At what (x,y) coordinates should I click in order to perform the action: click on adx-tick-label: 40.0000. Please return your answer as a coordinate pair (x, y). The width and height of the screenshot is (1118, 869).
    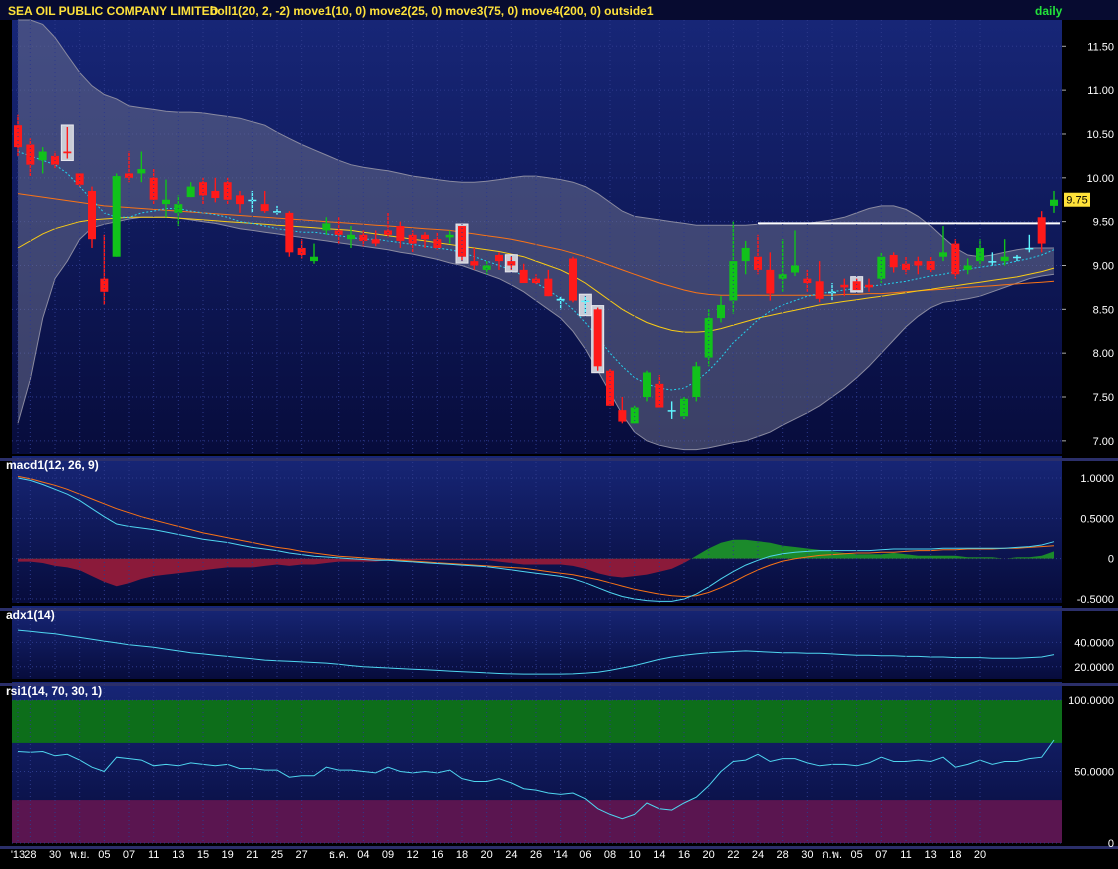
    Looking at the image, I should click on (1094, 643).